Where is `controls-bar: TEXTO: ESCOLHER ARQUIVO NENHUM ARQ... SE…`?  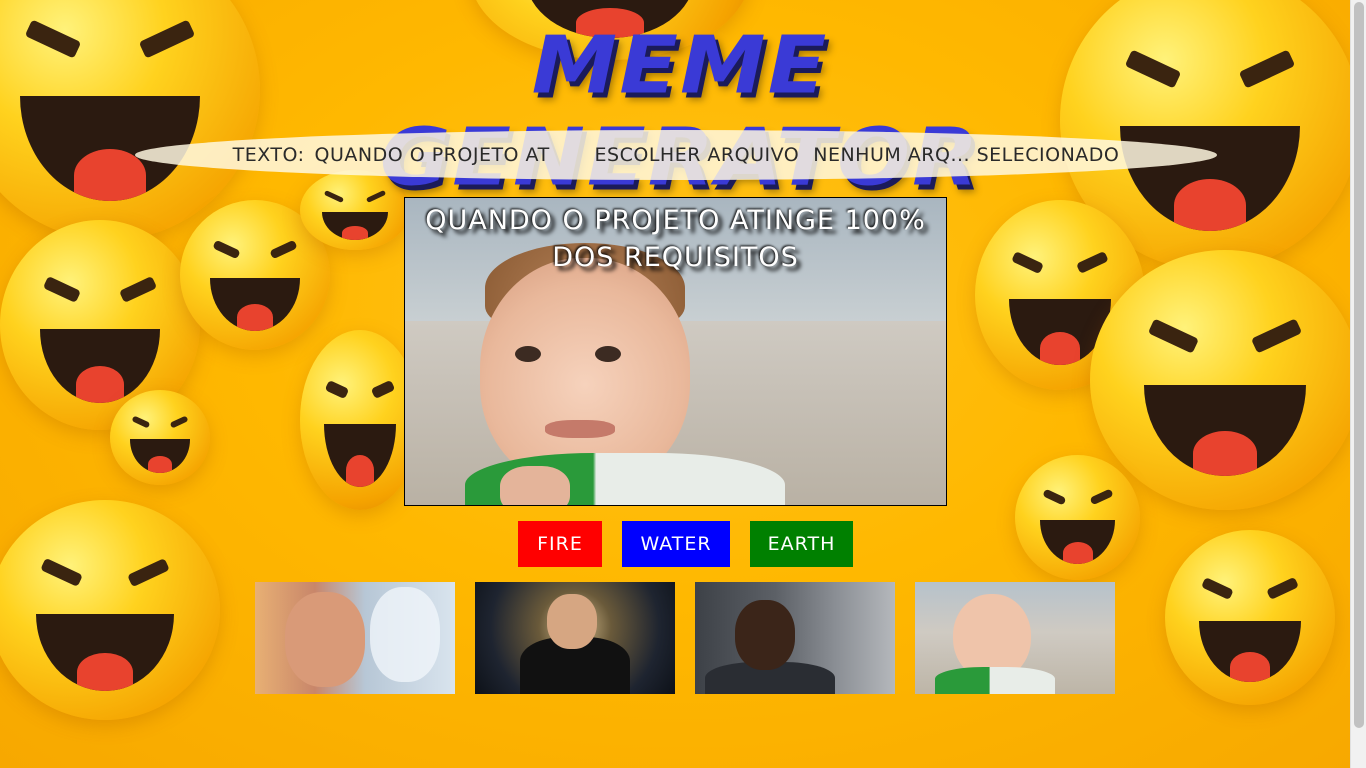 controls-bar: TEXTO: ESCOLHER ARQUIVO NENHUM ARQ... SE… is located at coordinates (676, 155).